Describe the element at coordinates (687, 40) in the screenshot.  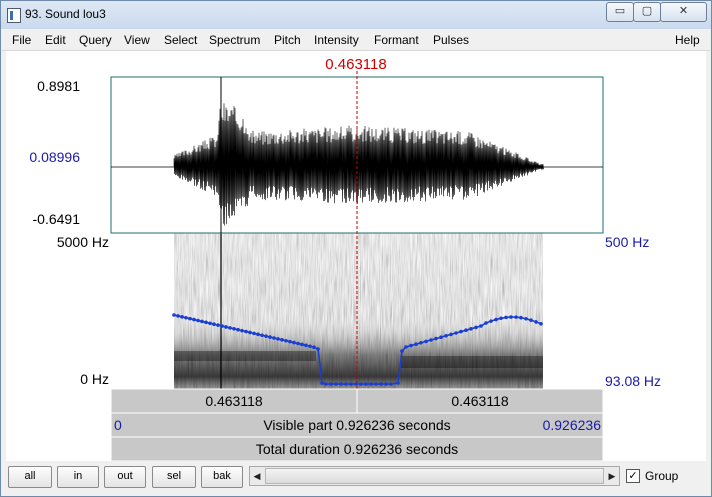
I see `menu-help: Help` at that location.